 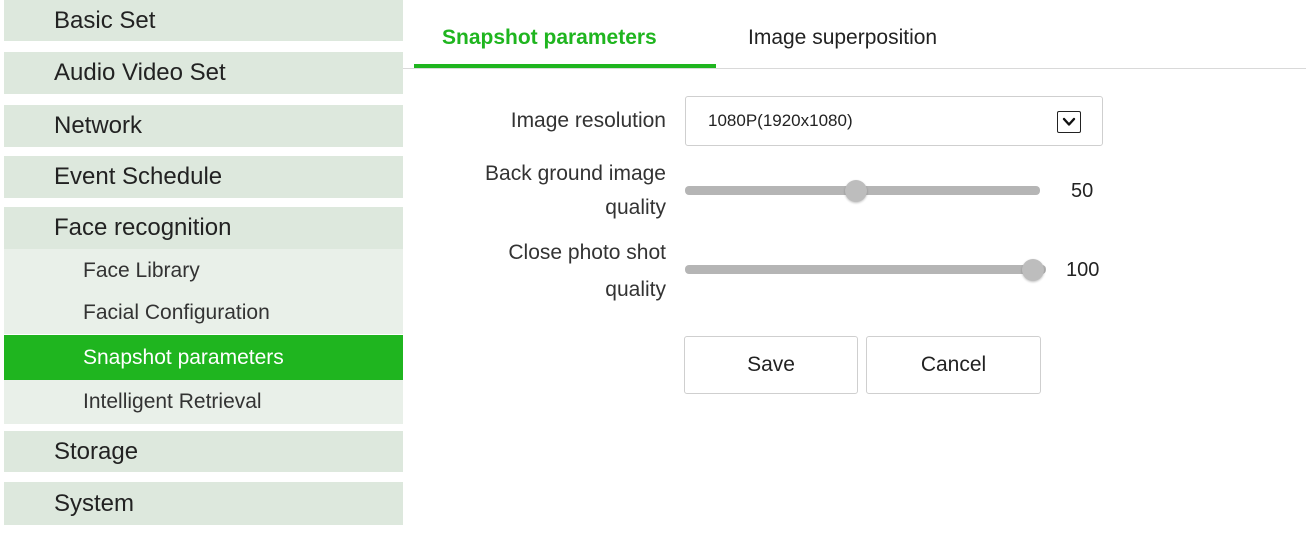 I want to click on bg-quality-slider-thumb, so click(x=856, y=191).